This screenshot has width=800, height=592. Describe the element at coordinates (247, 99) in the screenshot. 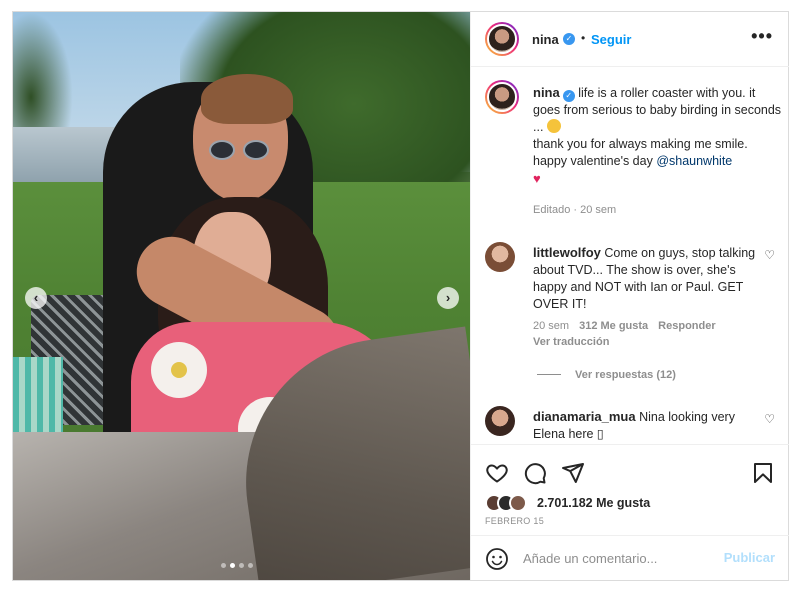

I see `photo-man-hair` at that location.